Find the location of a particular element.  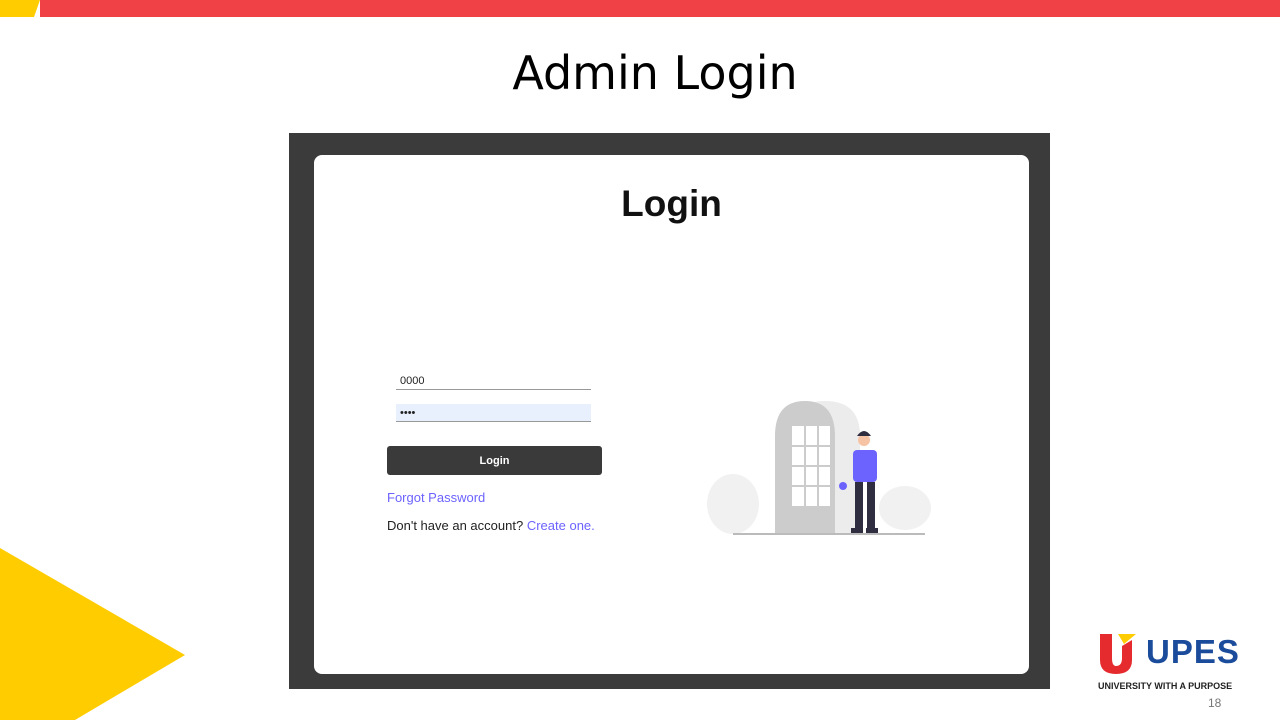

logo-name: UPES is located at coordinates (1193, 651).